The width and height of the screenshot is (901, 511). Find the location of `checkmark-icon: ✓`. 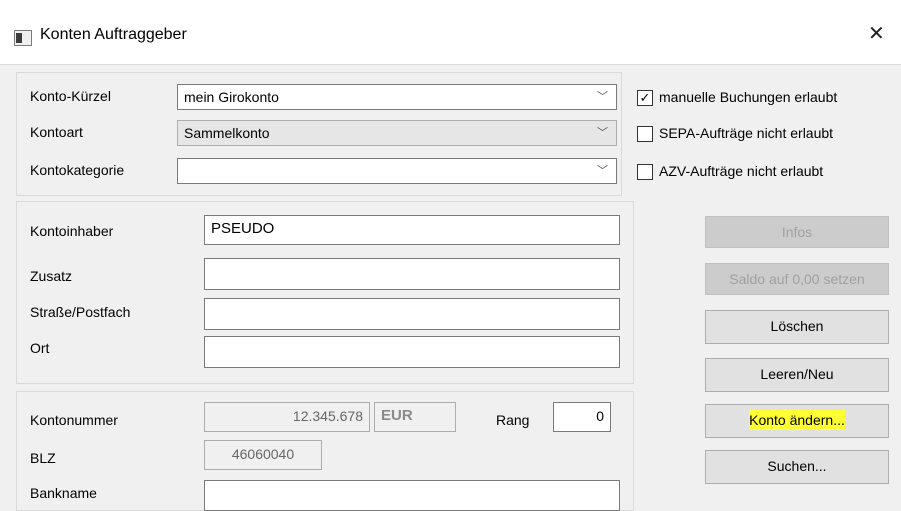

checkmark-icon: ✓ is located at coordinates (645, 97).